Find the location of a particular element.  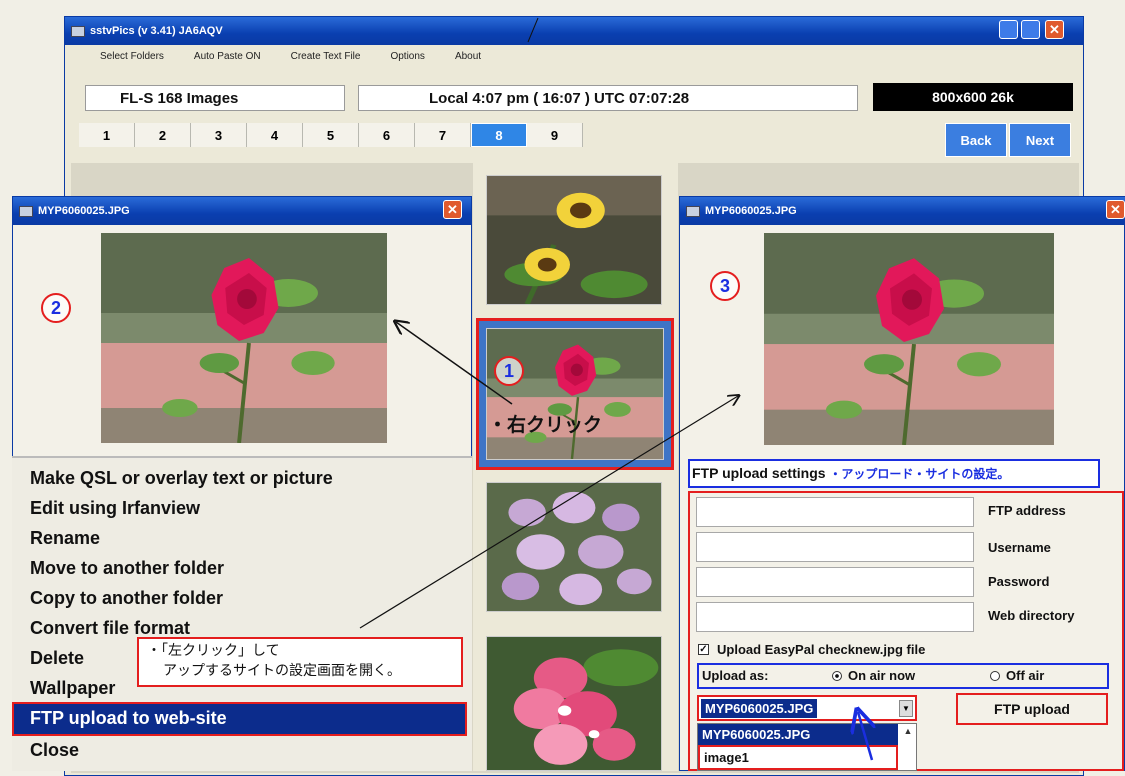

image-info-text: 800x600 26k is located at coordinates (973, 97).